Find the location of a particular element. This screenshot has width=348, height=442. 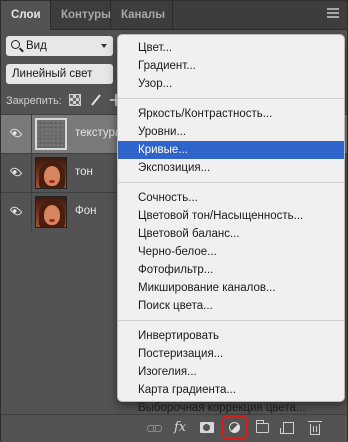

layer-name: тон is located at coordinates (84, 172).